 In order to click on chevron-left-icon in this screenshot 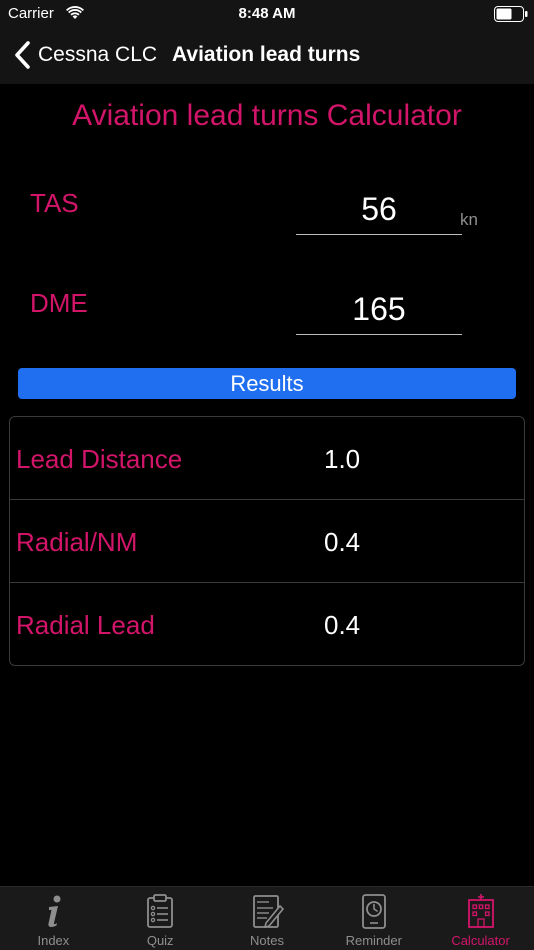, I will do `click(22, 55)`.